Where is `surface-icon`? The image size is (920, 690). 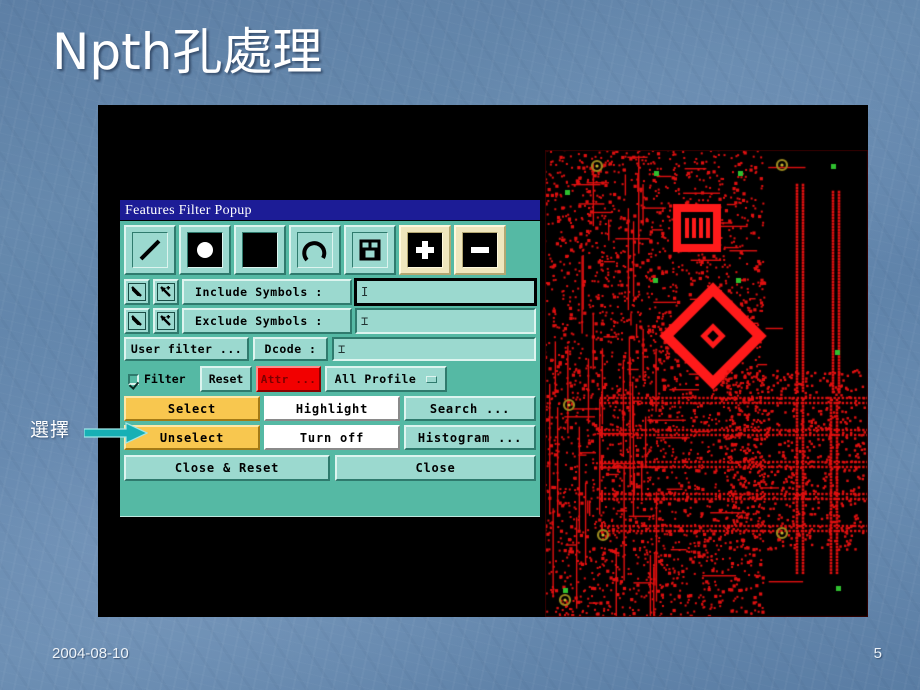
surface-icon is located at coordinates (260, 250).